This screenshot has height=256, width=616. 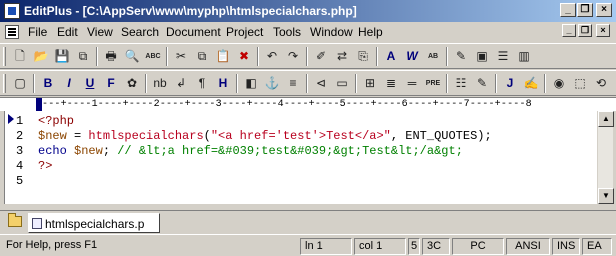 What do you see at coordinates (482, 83) in the screenshot?
I see `script-icon: ✎` at bounding box center [482, 83].